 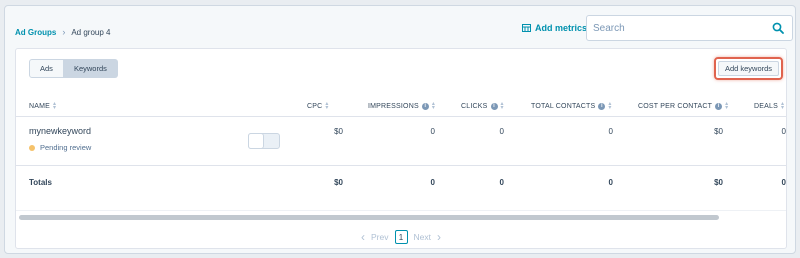 I want to click on tab-keywords: Keywords, so click(x=90, y=68).